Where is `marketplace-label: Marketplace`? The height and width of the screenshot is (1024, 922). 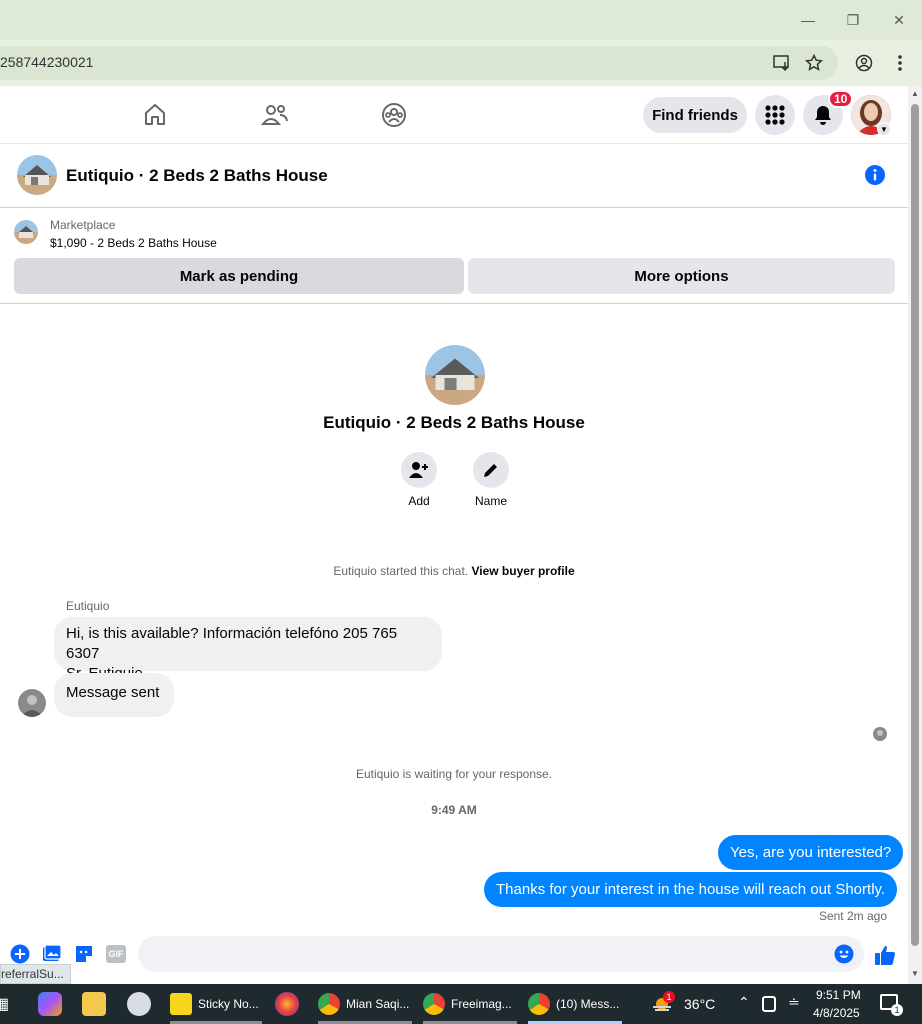
marketplace-label: Marketplace is located at coordinates (83, 225).